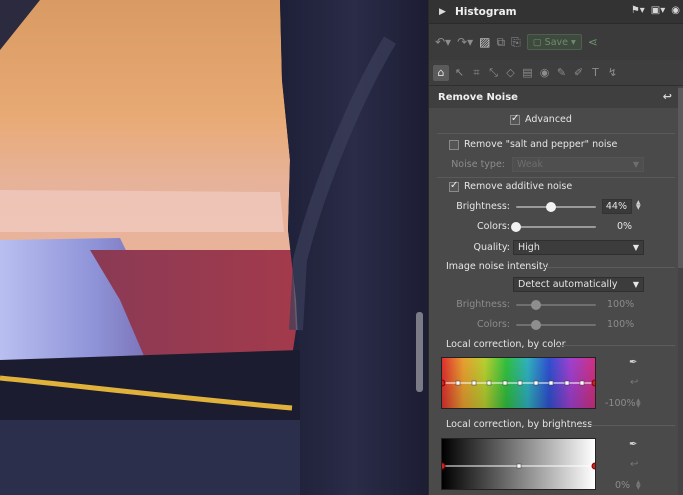 Image resolution: width=683 pixels, height=495 pixels. What do you see at coordinates (541, 144) in the screenshot?
I see `salt-pepper-label: Remove "salt and pepper" noise` at bounding box center [541, 144].